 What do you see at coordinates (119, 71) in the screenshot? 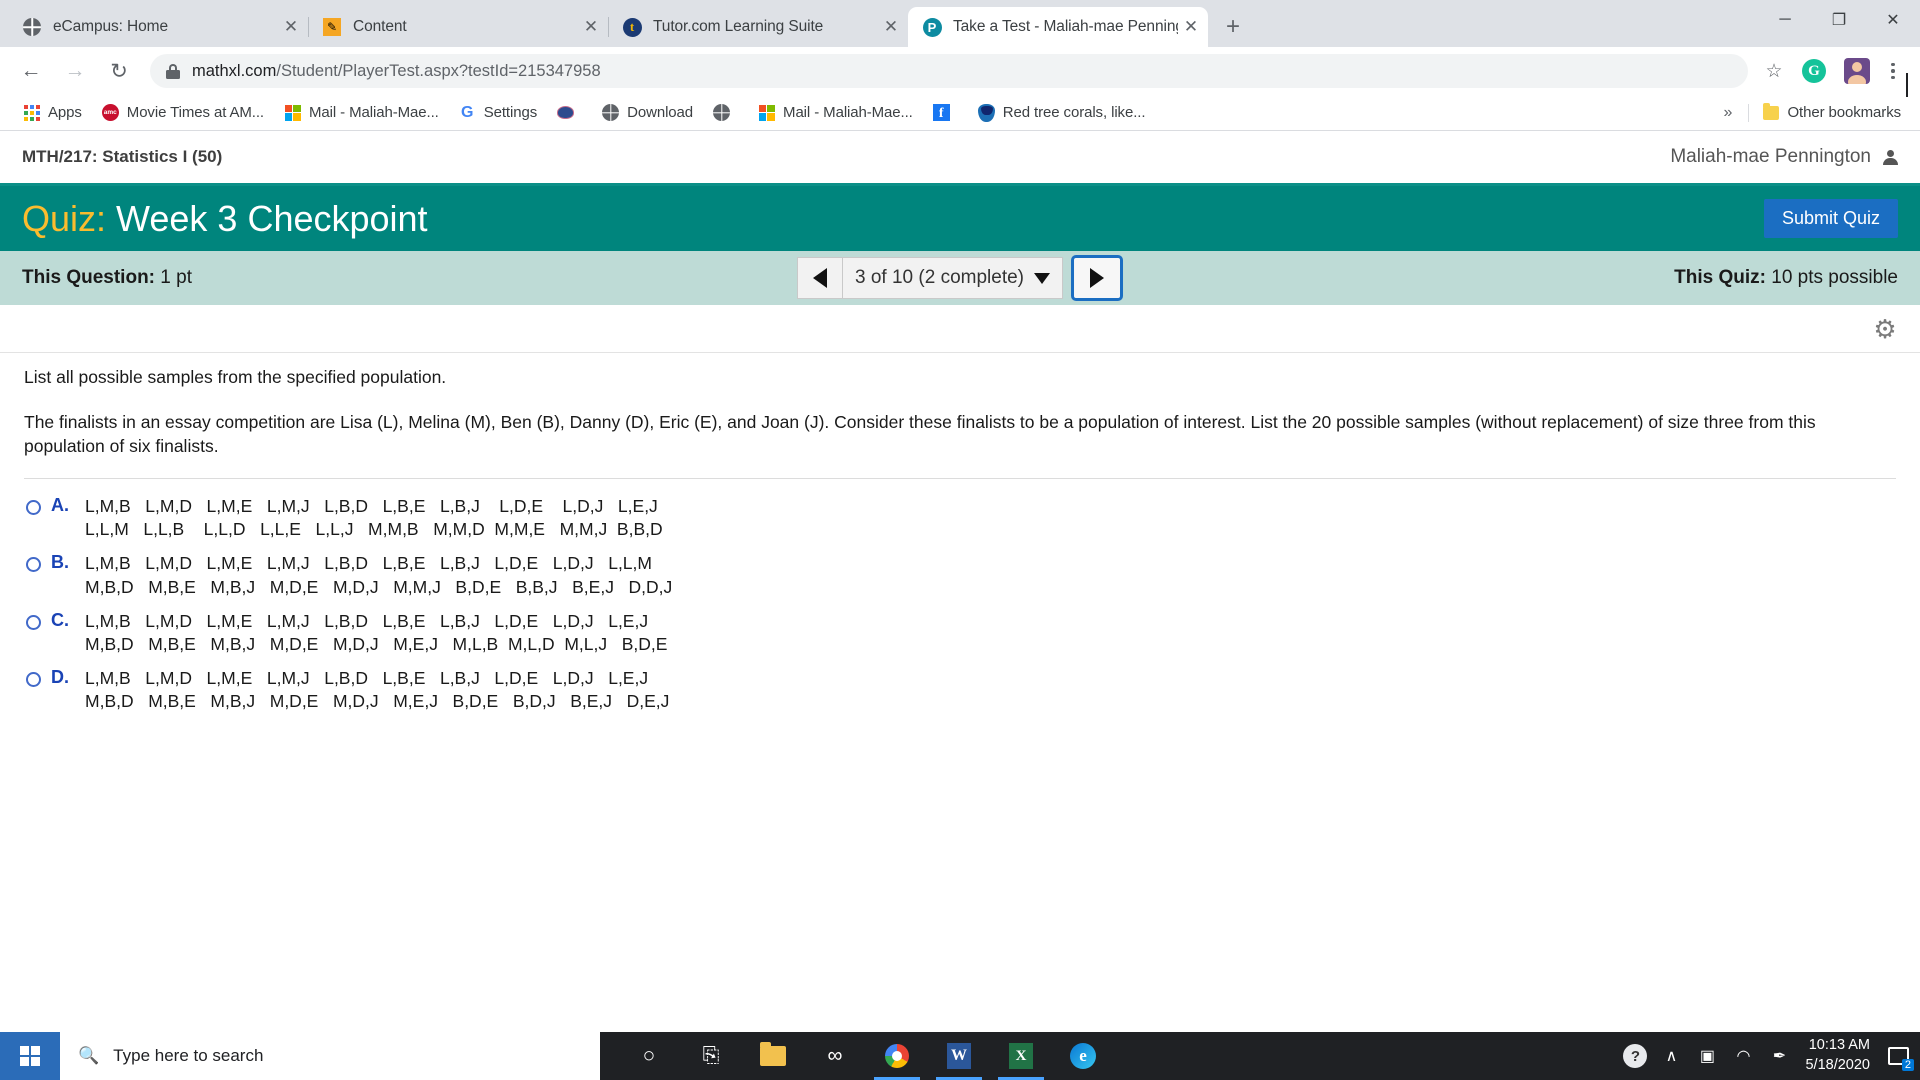
I see `reload-icon: ↻` at bounding box center [119, 71].